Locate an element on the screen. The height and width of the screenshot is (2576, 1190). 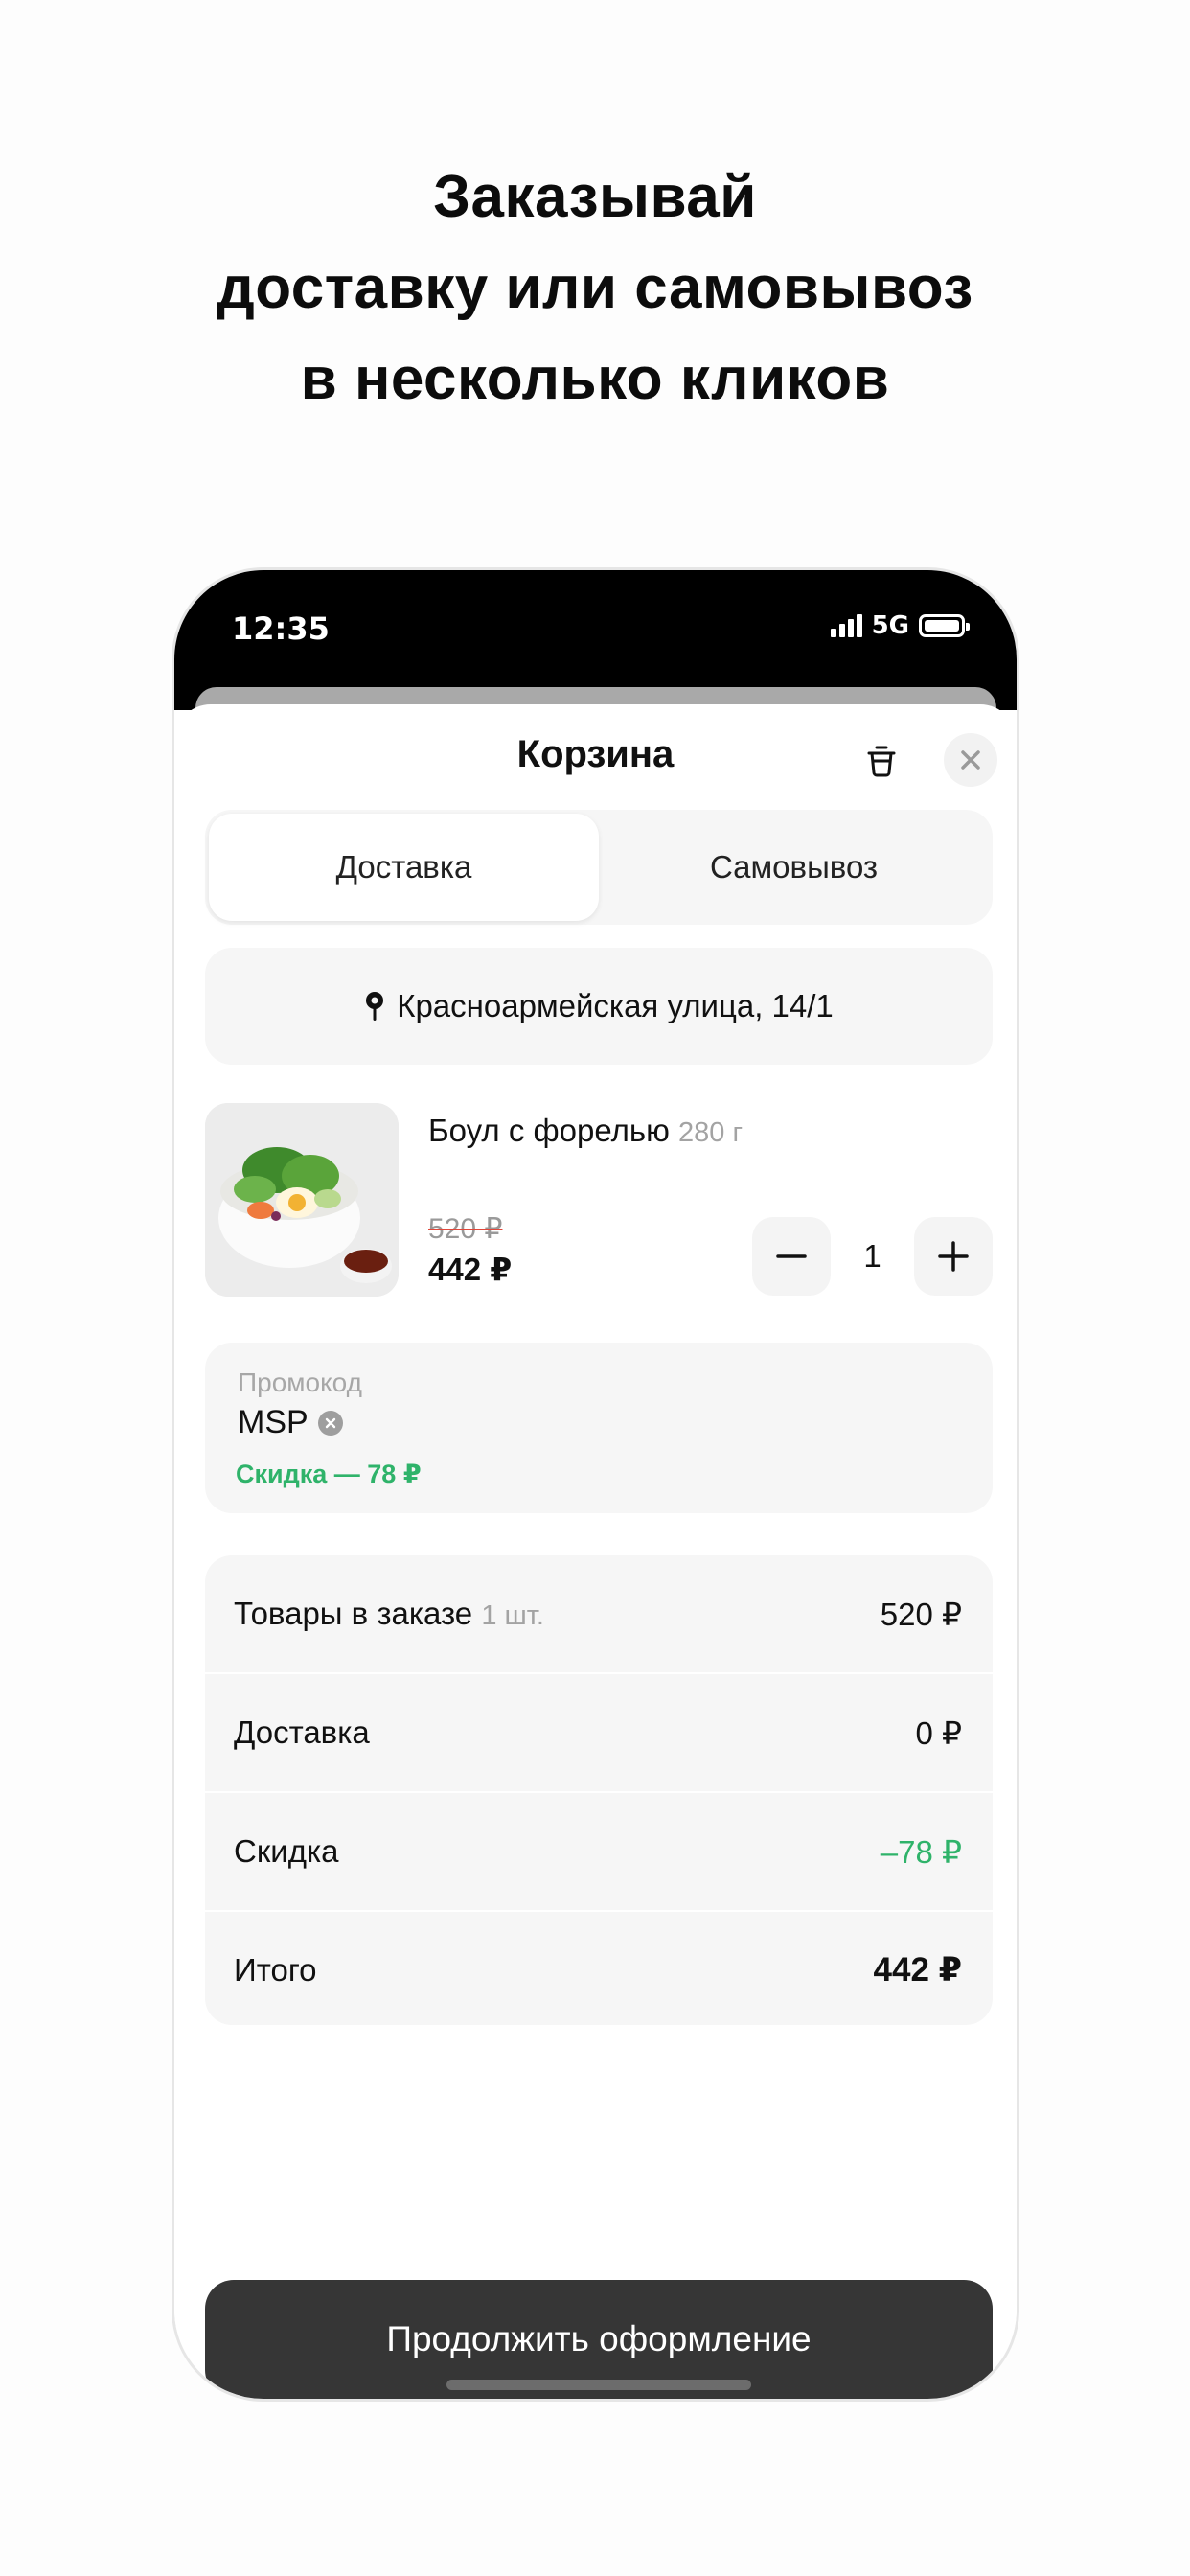
summary-row-delivery: Доставка 0 ₽ is located at coordinates (599, 1732).